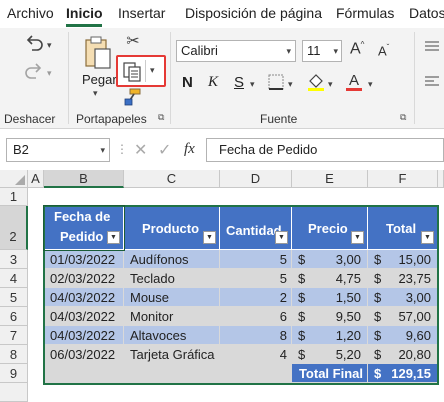 The height and width of the screenshot is (402, 444). I want to click on menu-inicio: Inicio, so click(84, 13).